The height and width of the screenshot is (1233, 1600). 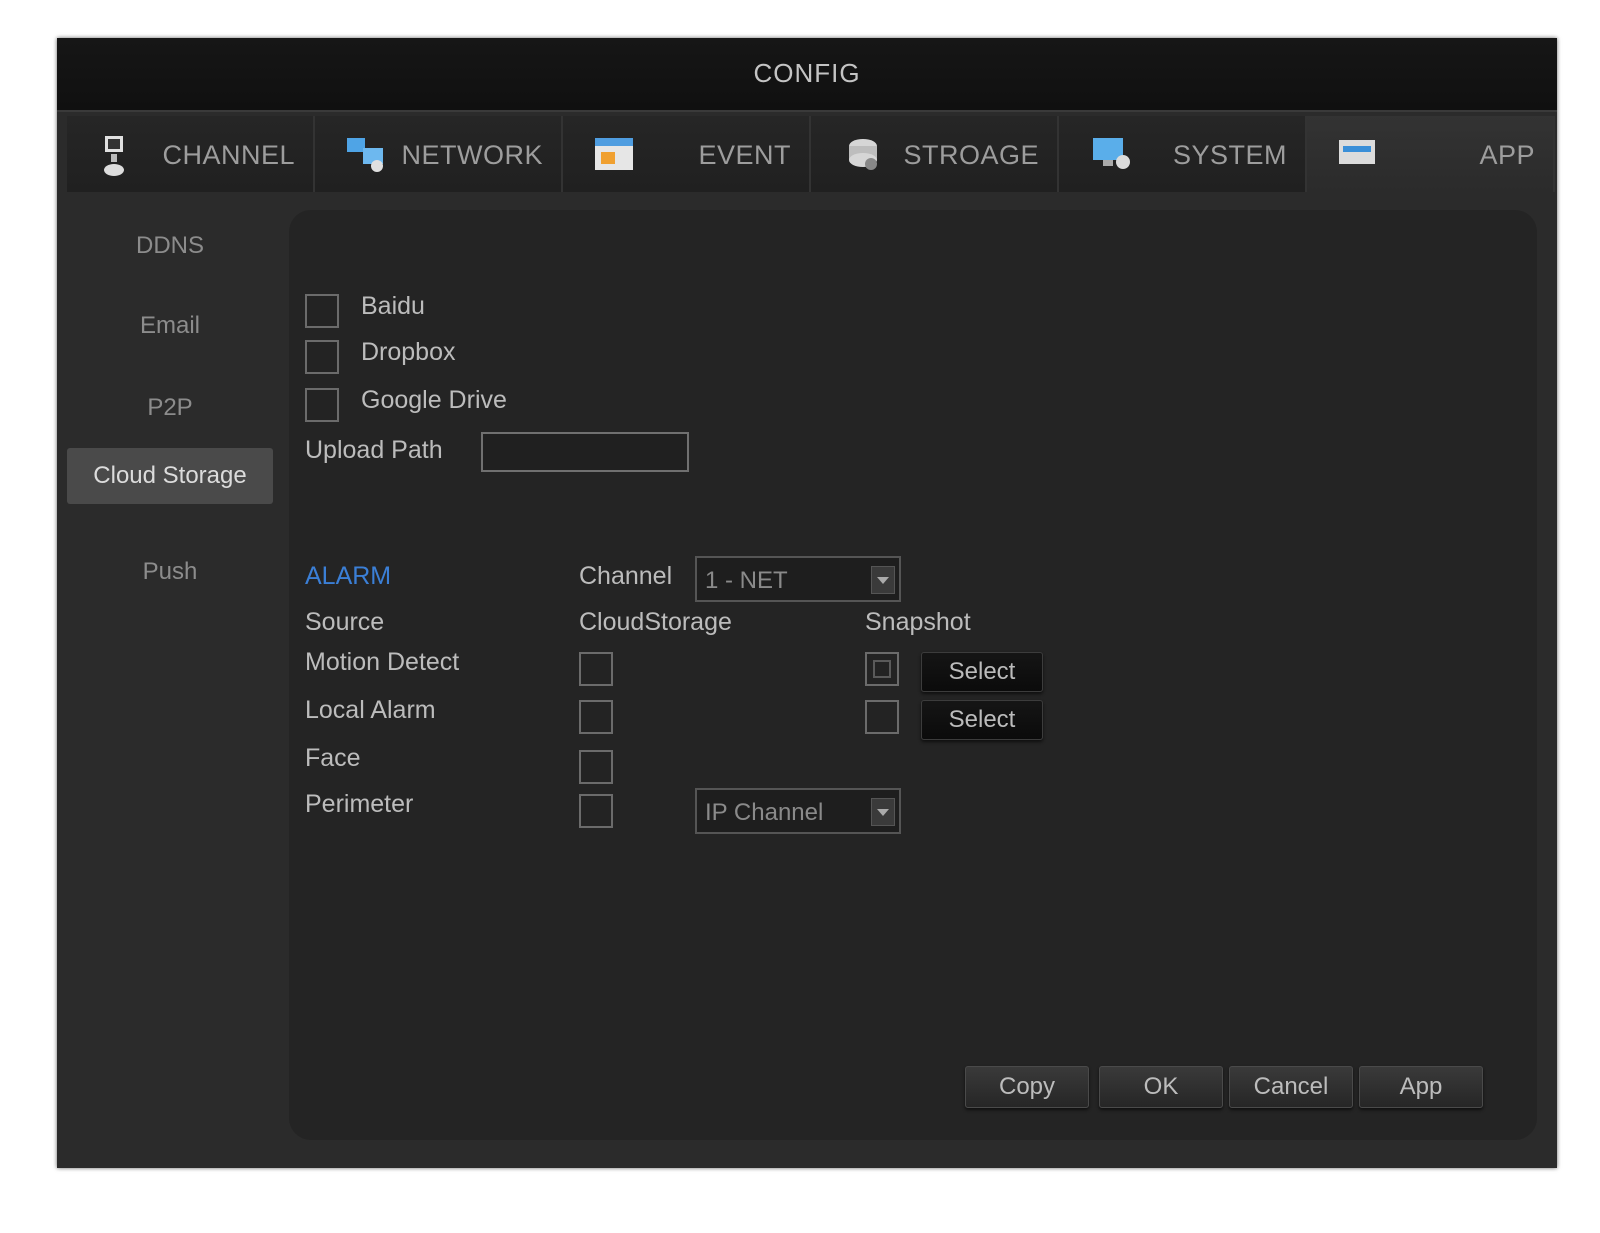 What do you see at coordinates (170, 572) in the screenshot?
I see `sidebar-item-push: Push` at bounding box center [170, 572].